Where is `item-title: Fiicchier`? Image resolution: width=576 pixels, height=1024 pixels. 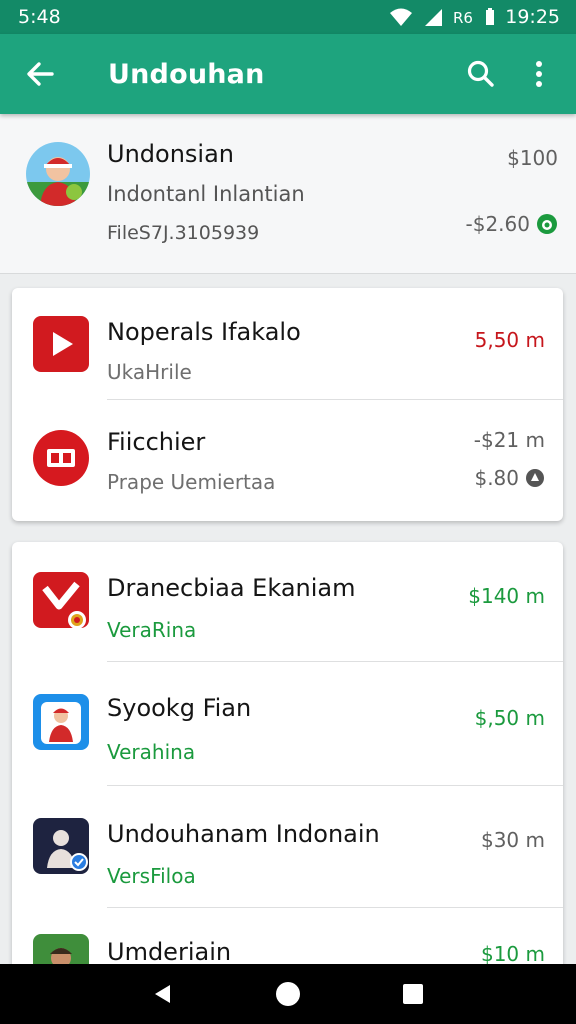
item-title: Fiicchier is located at coordinates (156, 442).